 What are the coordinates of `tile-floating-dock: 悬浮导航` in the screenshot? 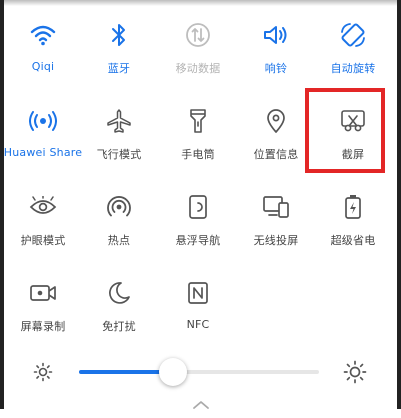 It's located at (198, 235).